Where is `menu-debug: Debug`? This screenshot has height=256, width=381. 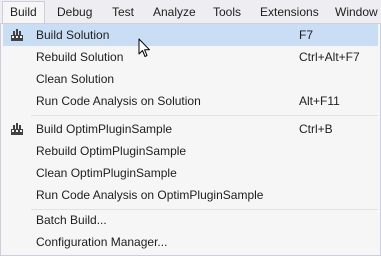
menu-debug: Debug is located at coordinates (74, 12).